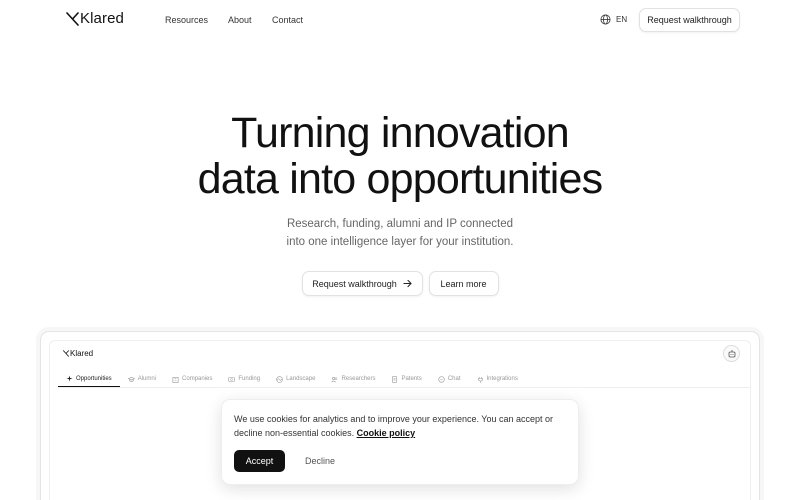 The width and height of the screenshot is (800, 500). I want to click on tab-label: Integrations, so click(502, 379).